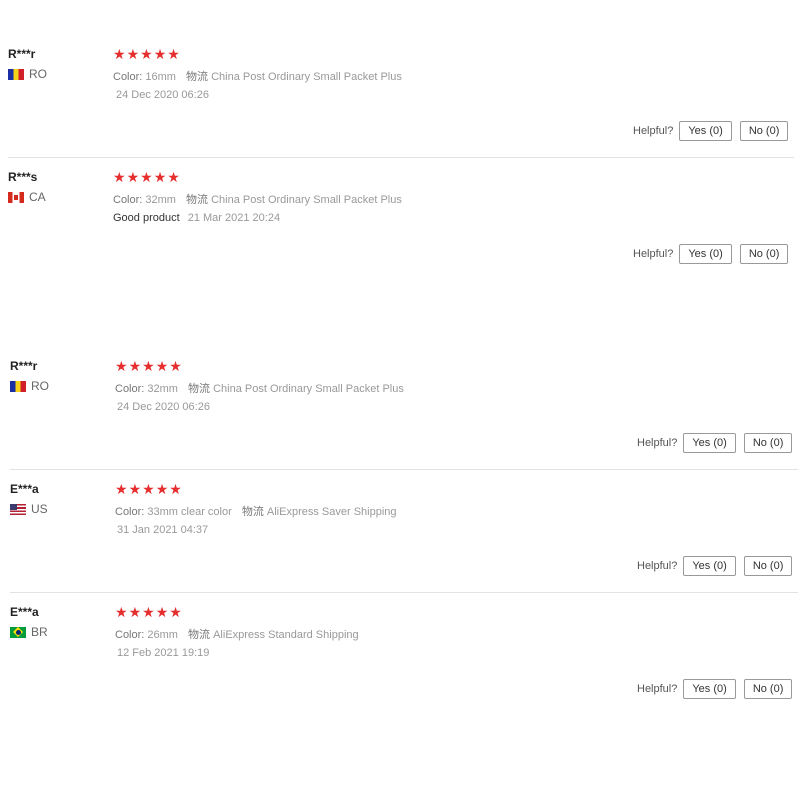  Describe the element at coordinates (162, 635) in the screenshot. I see `color-value: 26mm` at that location.